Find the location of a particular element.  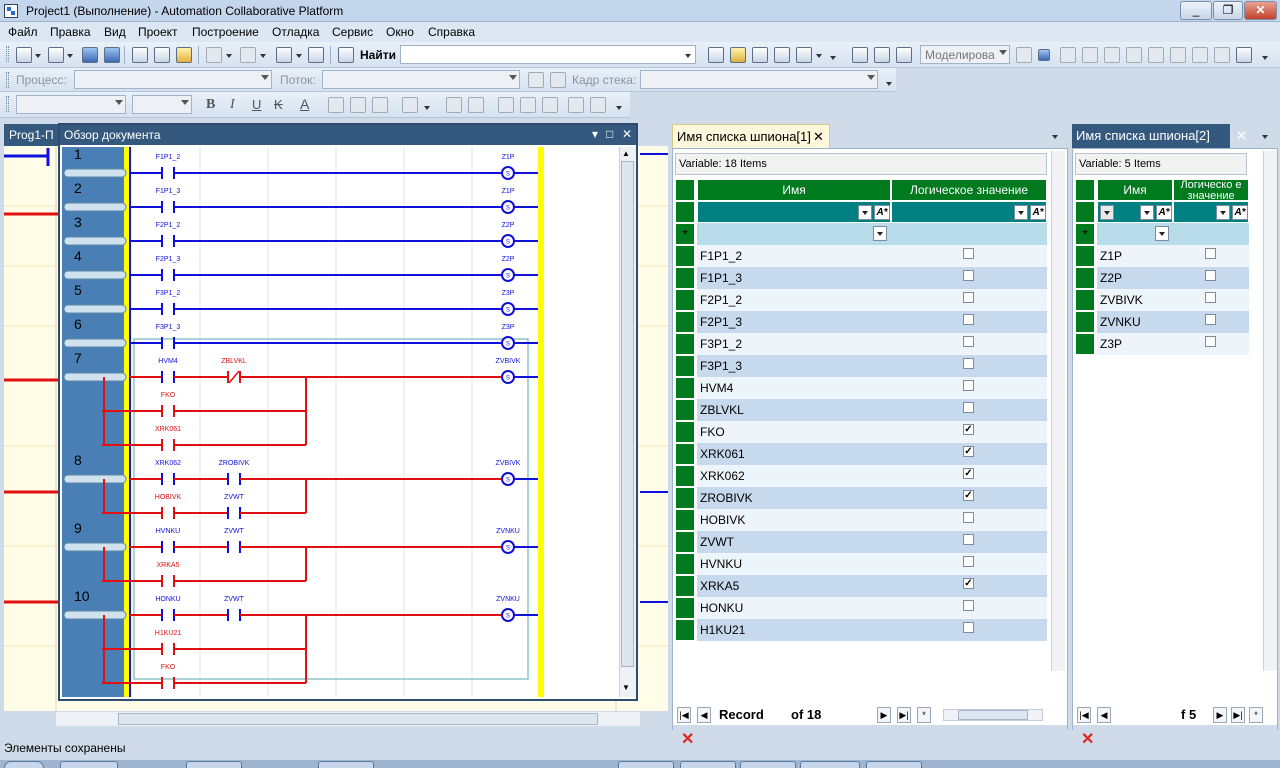

variable-name-cell: ZVBIVK is located at coordinates (1135, 300).